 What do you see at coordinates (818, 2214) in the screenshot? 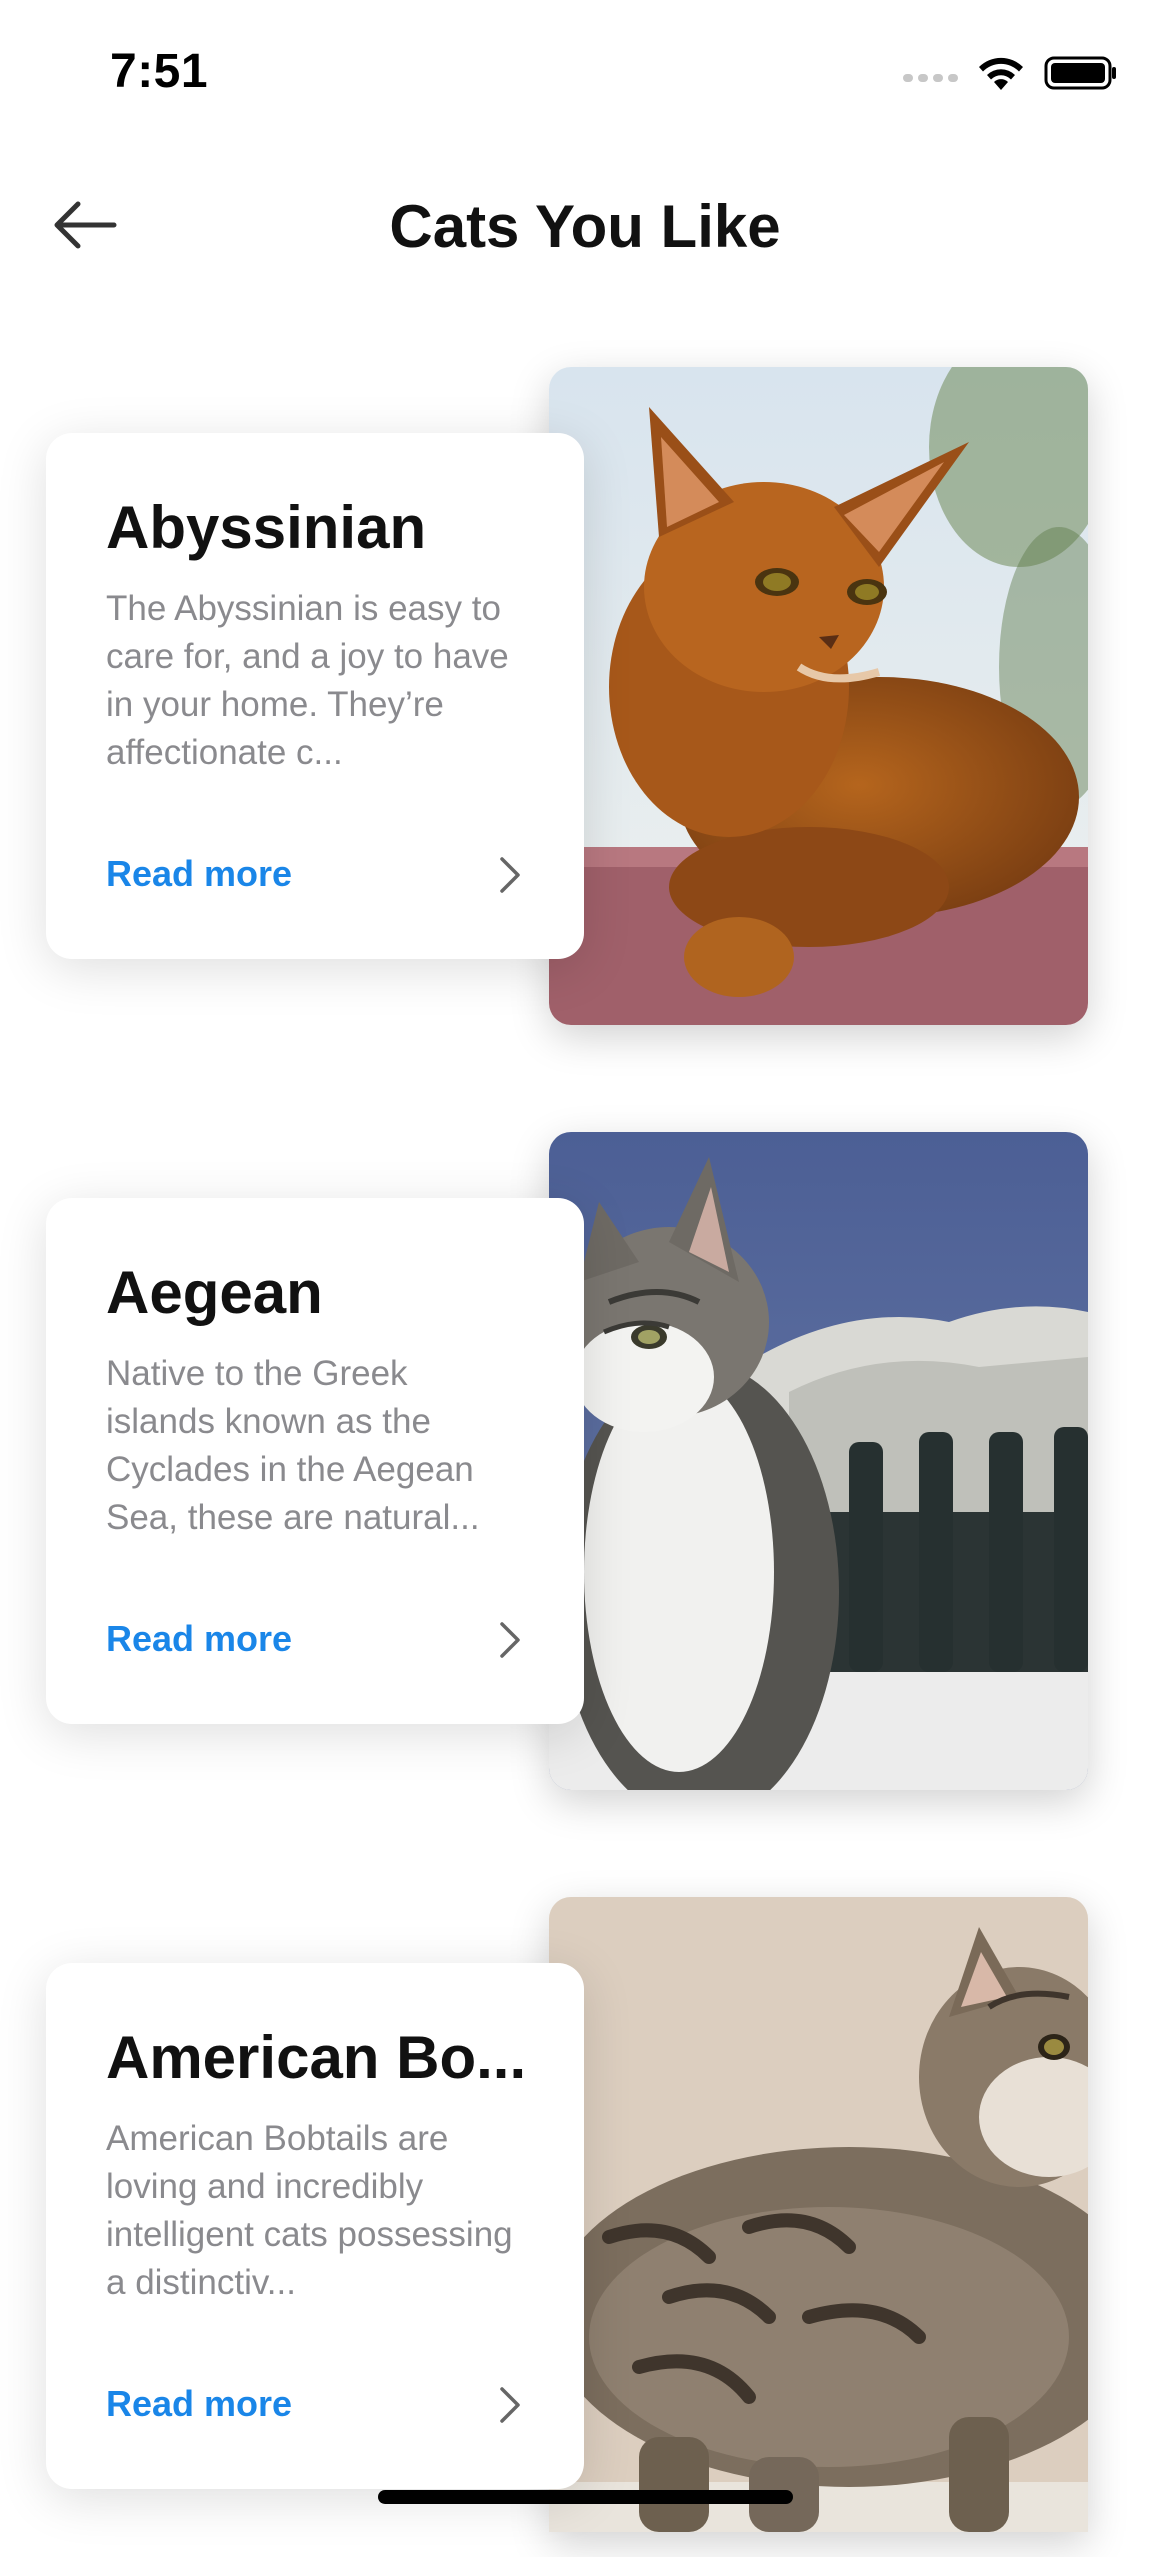
I see `american-bobtail-cat-photo` at bounding box center [818, 2214].